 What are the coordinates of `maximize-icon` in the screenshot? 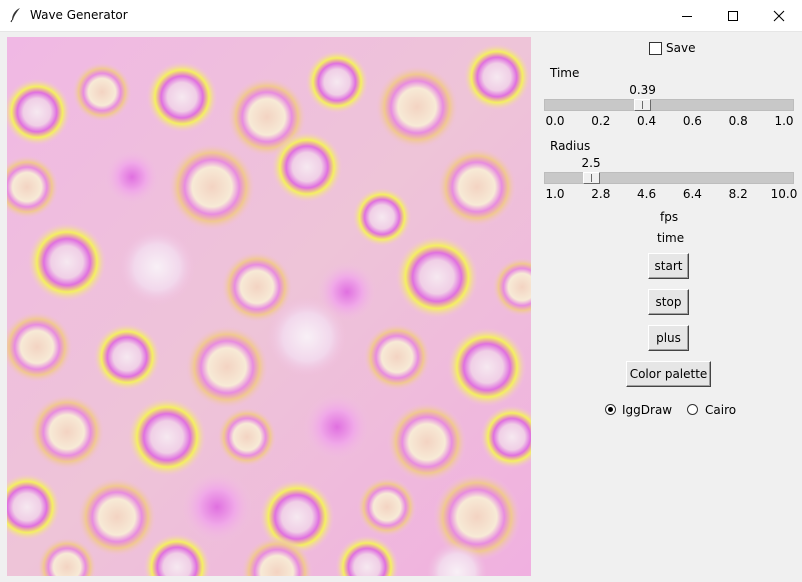 It's located at (733, 15).